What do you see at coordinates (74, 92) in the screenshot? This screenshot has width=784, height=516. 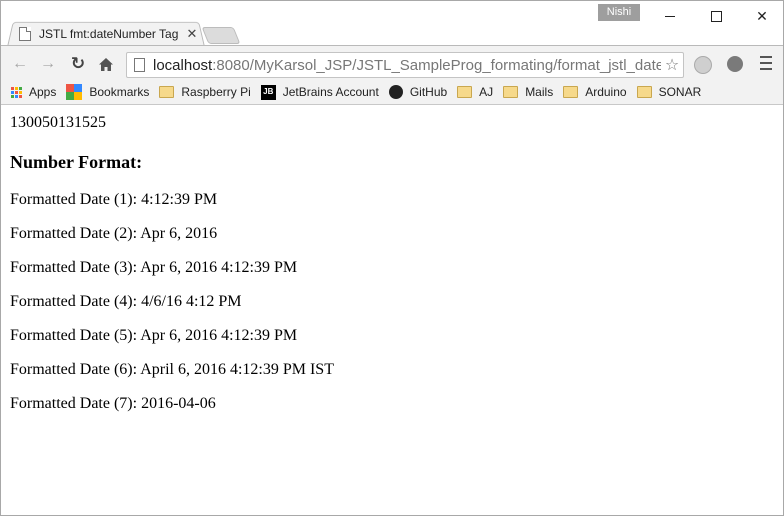 I see `google-bookmarks-icon` at bounding box center [74, 92].